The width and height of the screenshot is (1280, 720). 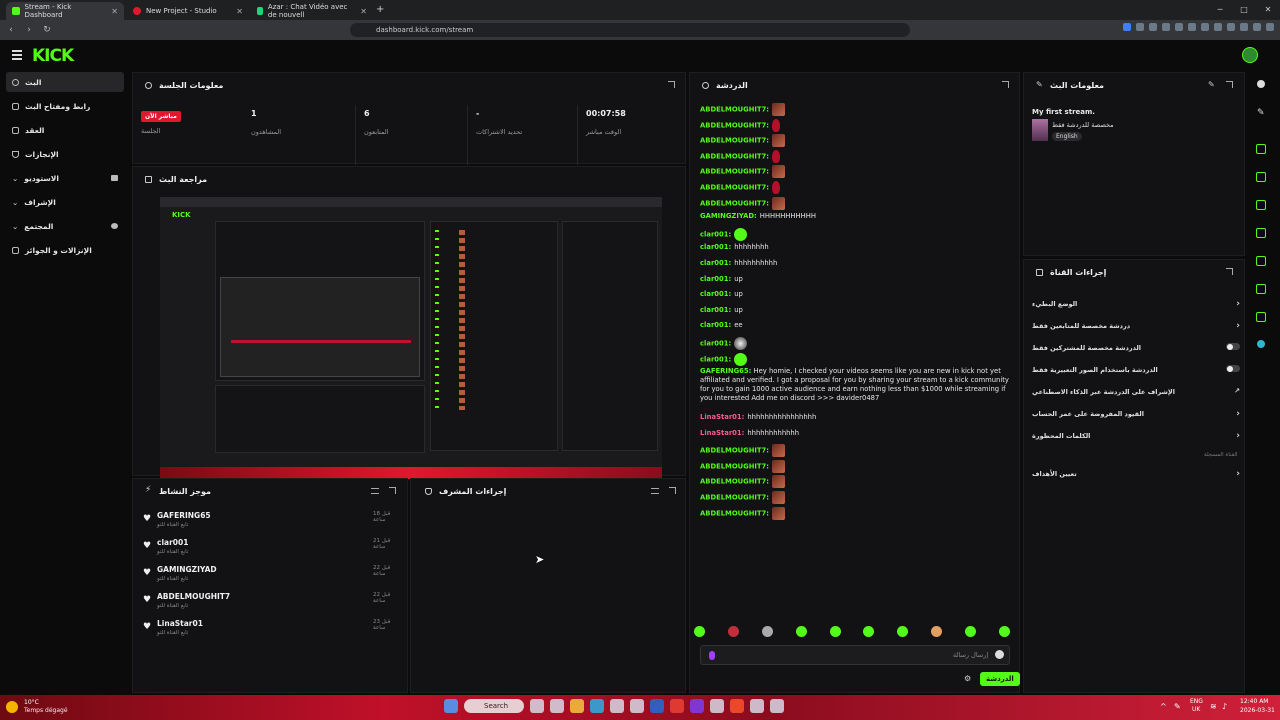 I want to click on close-window-icon: ✕, so click(x=1268, y=10).